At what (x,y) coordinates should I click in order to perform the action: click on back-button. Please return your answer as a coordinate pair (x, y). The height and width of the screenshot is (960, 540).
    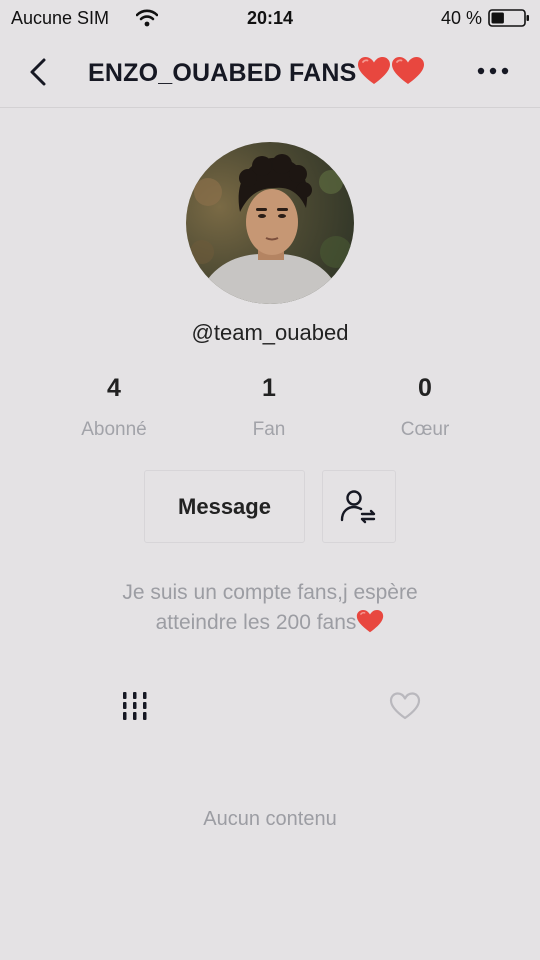
    Looking at the image, I should click on (39, 72).